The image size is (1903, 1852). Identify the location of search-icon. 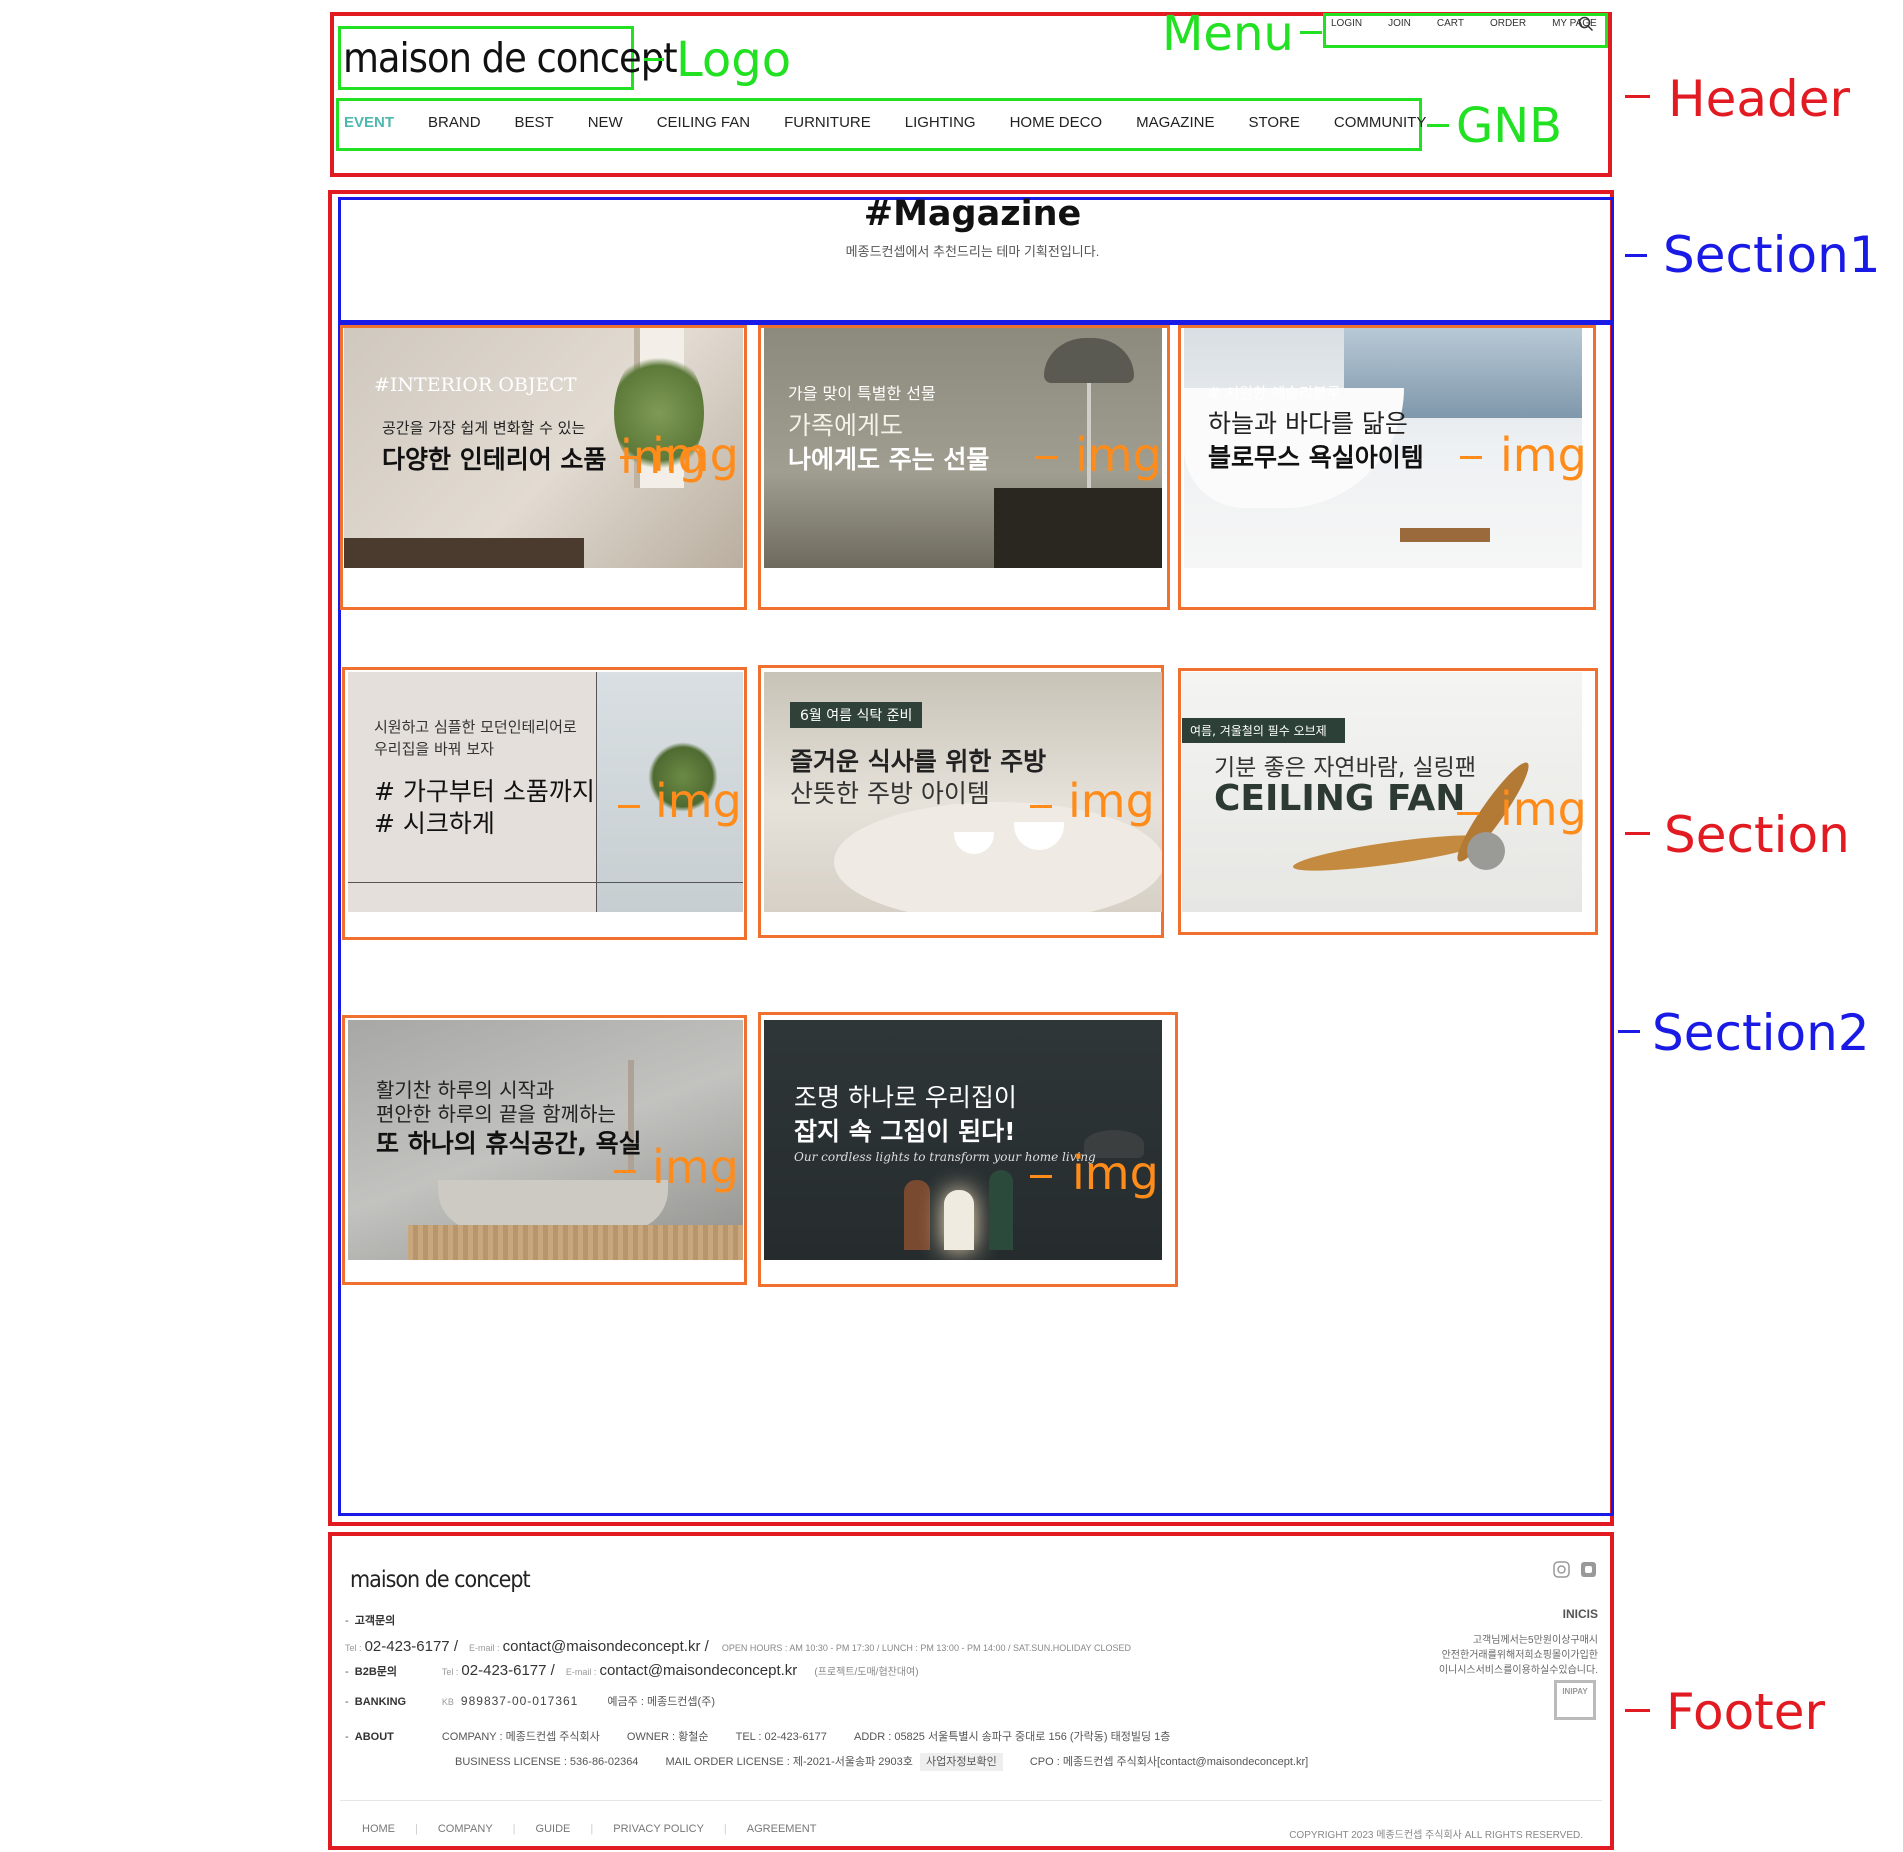
(1586, 24).